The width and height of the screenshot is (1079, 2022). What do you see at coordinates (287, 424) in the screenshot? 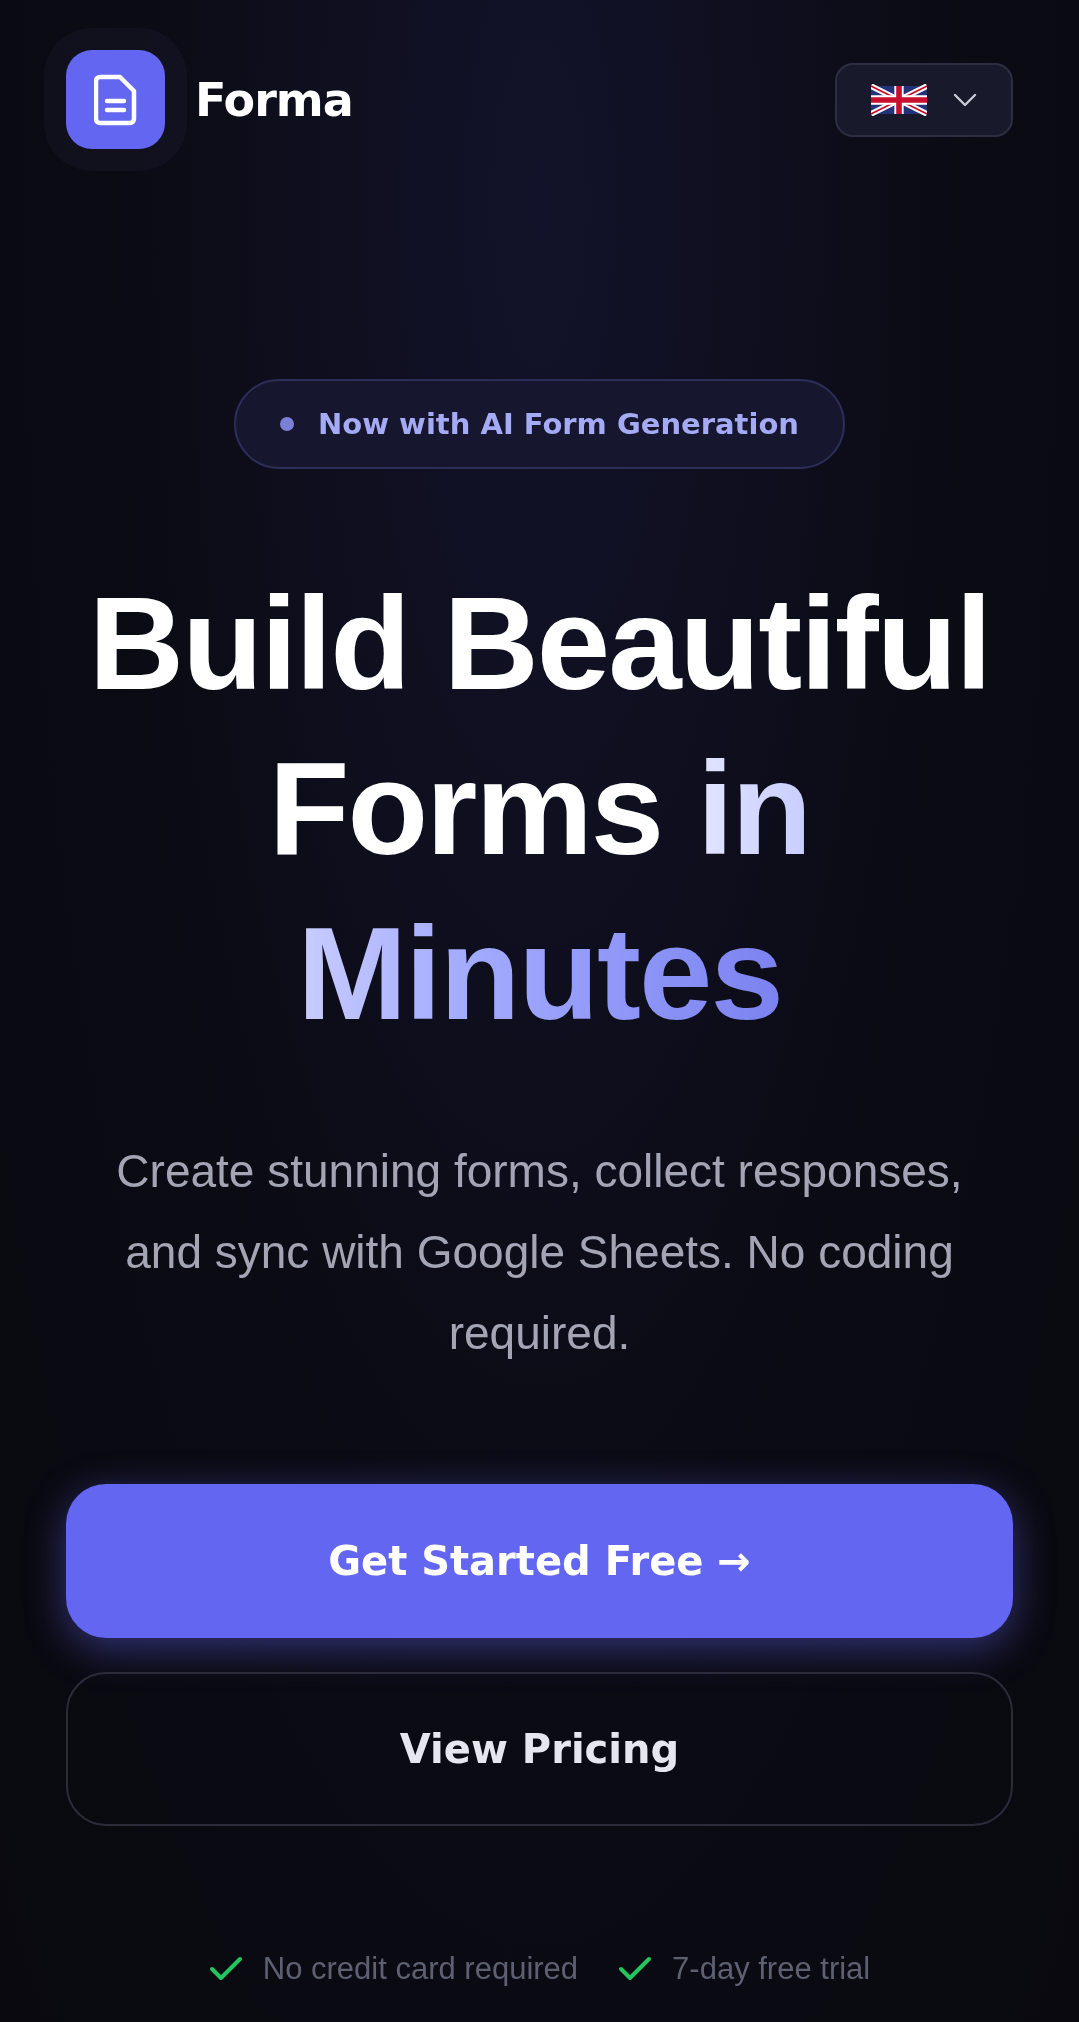
I see `dot-icon` at bounding box center [287, 424].